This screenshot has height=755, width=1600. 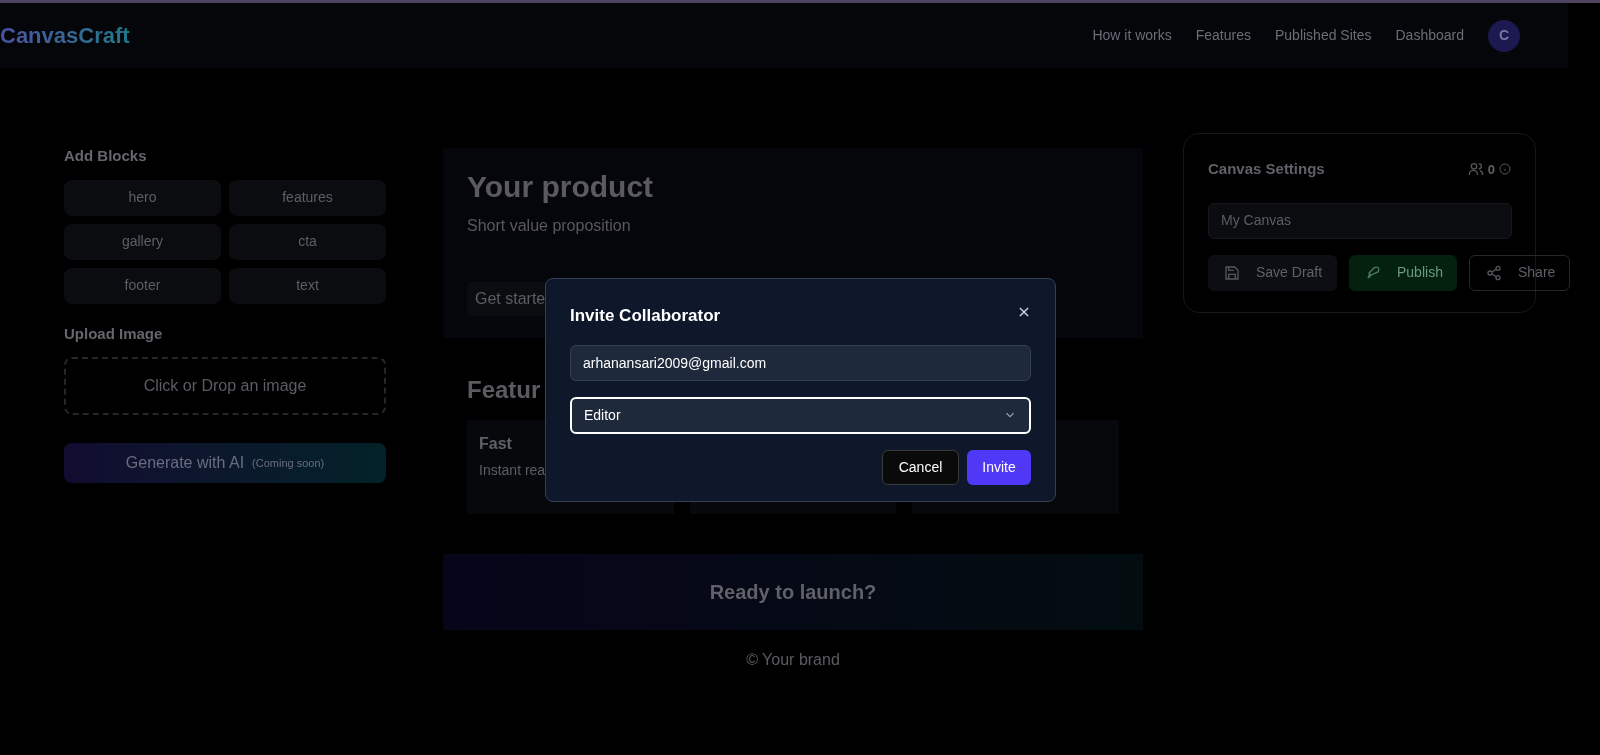 I want to click on invite-button: Invite, so click(x=999, y=467).